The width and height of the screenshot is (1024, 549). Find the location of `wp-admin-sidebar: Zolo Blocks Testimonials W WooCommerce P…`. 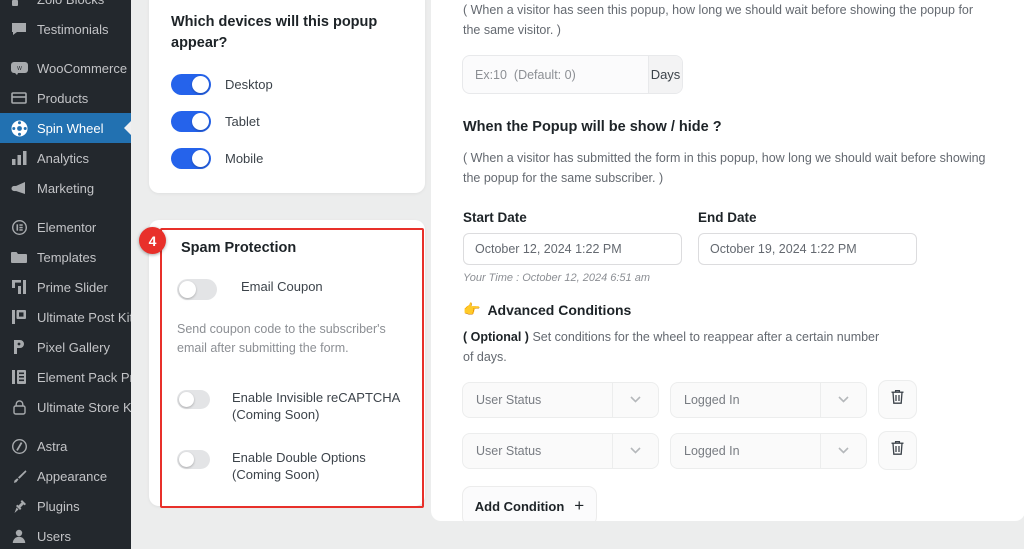

wp-admin-sidebar: Zolo Blocks Testimonials W WooCommerce P… is located at coordinates (65, 274).